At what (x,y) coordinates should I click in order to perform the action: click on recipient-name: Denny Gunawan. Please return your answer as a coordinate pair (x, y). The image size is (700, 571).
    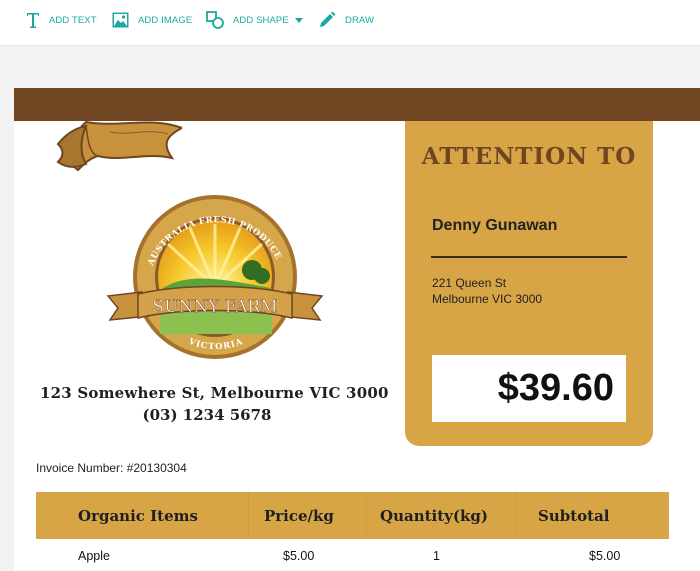
    Looking at the image, I should click on (495, 225).